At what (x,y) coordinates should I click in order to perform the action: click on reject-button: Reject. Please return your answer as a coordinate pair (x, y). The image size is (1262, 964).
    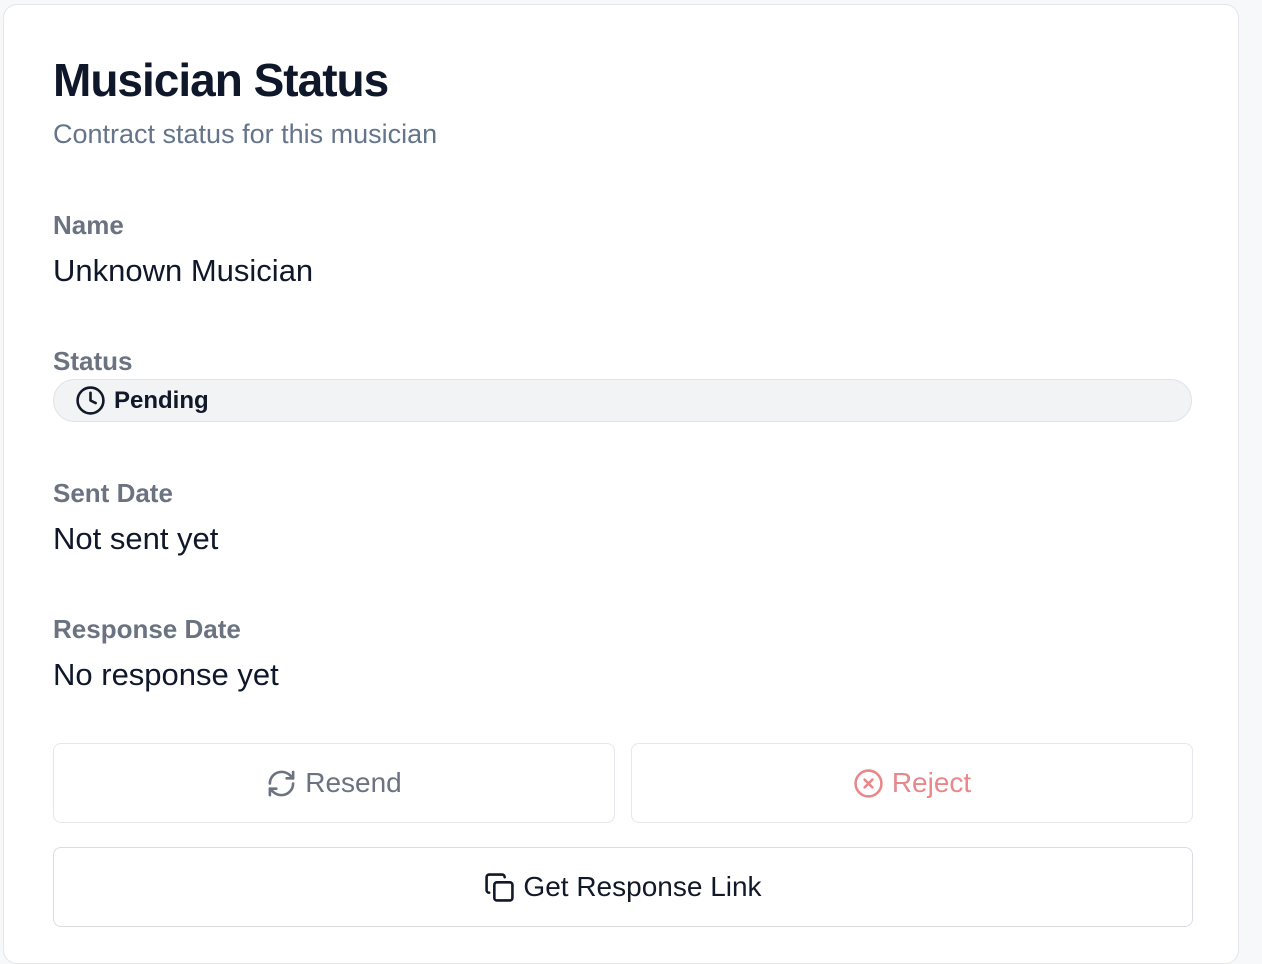
    Looking at the image, I should click on (912, 783).